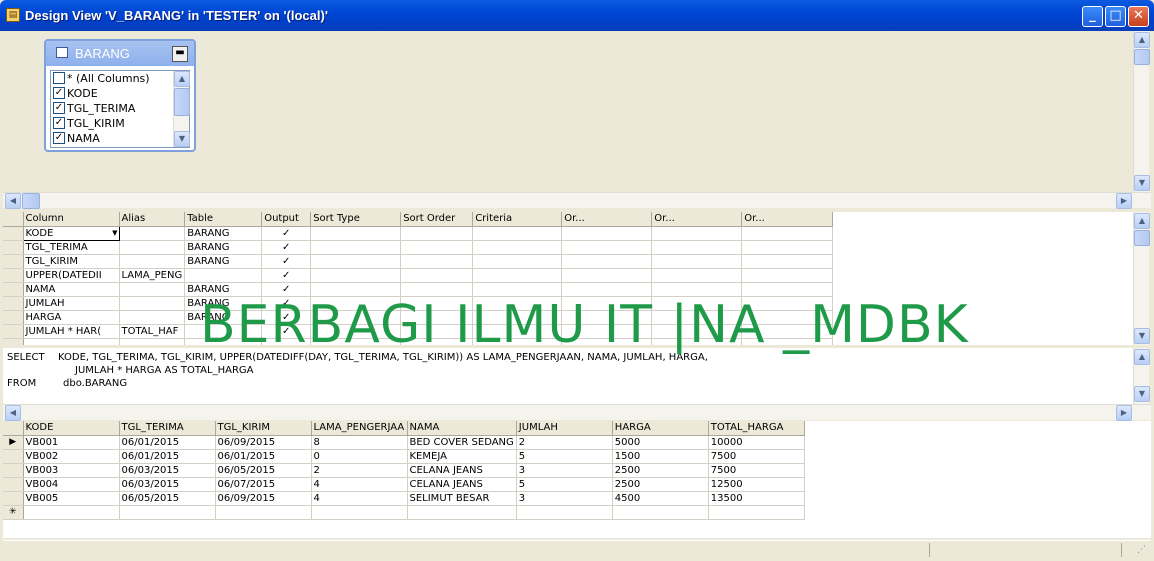 The height and width of the screenshot is (561, 1154). What do you see at coordinates (660, 442) in the screenshot?
I see `result-cell: 5000` at bounding box center [660, 442].